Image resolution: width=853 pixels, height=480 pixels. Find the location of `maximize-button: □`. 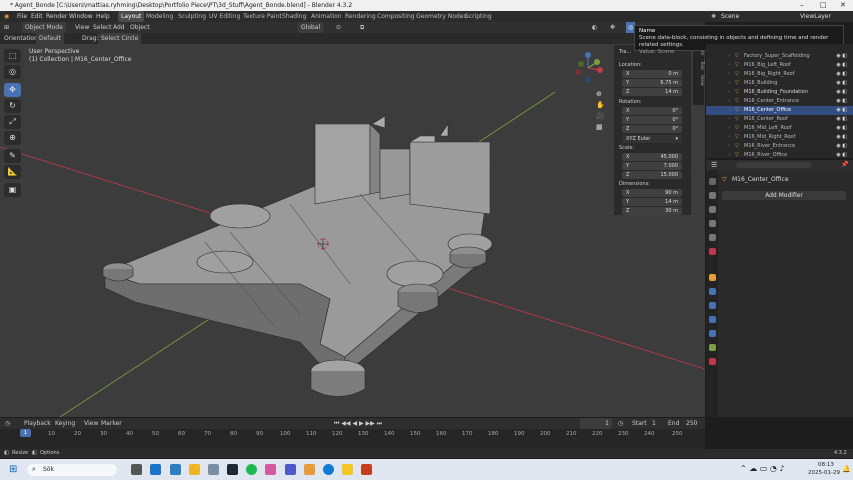

maximize-button: □ is located at coordinates (823, 5).